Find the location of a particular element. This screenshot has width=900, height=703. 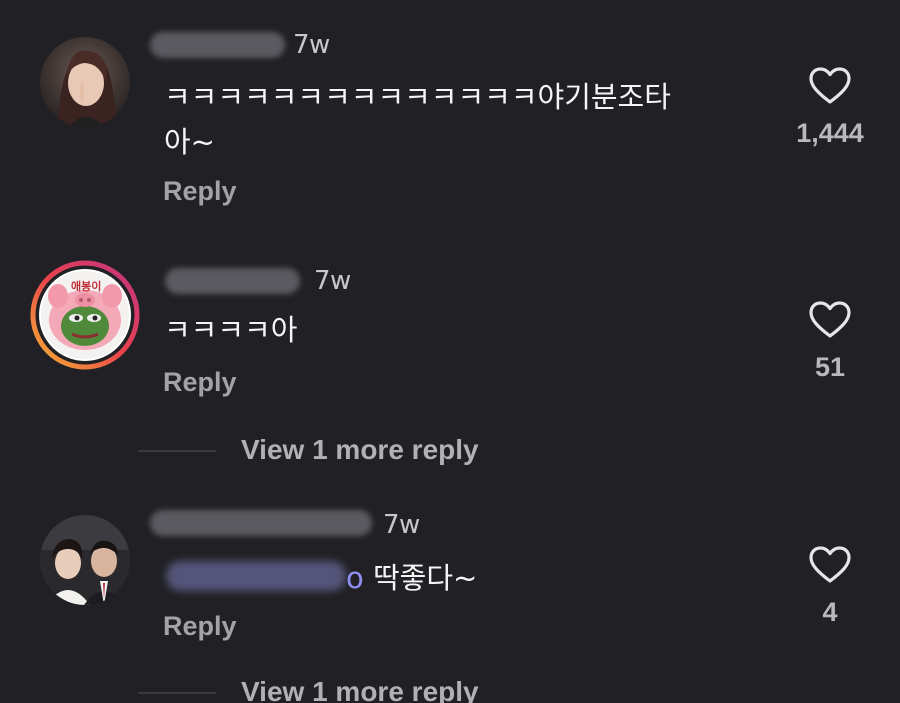

like-count: 1,444 is located at coordinates (830, 133).